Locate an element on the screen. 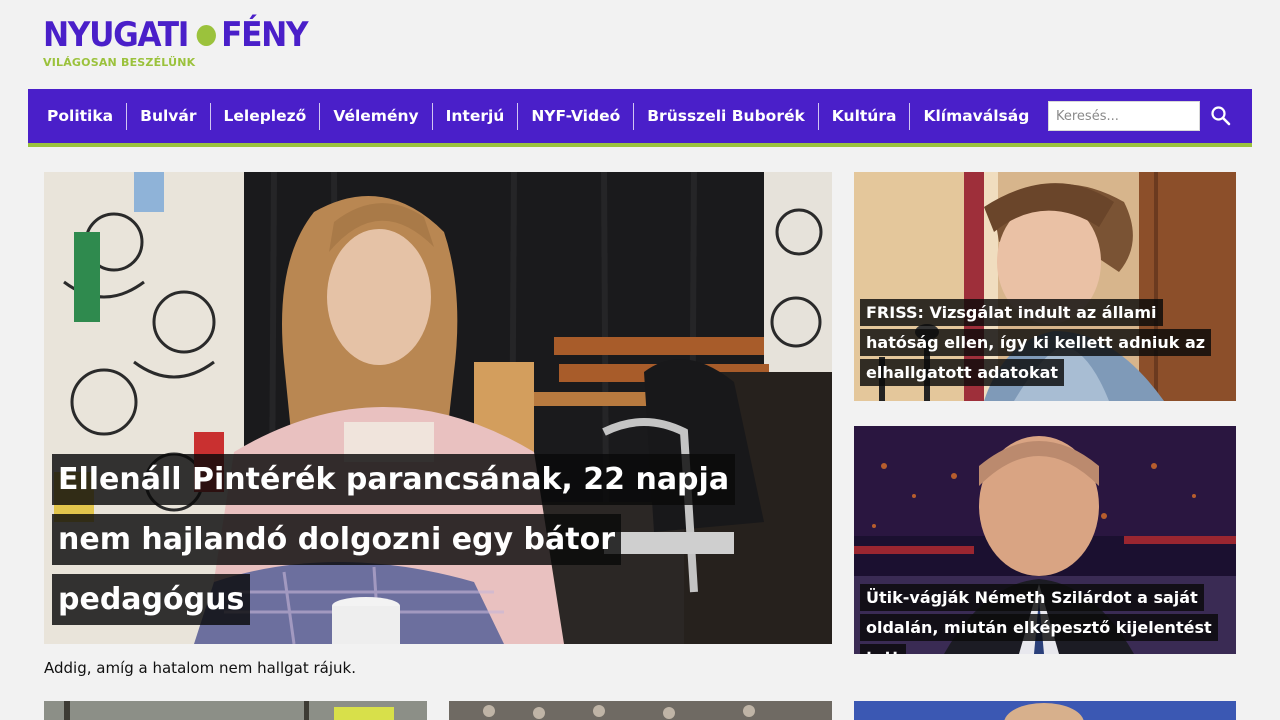  search-icon is located at coordinates (1221, 116).